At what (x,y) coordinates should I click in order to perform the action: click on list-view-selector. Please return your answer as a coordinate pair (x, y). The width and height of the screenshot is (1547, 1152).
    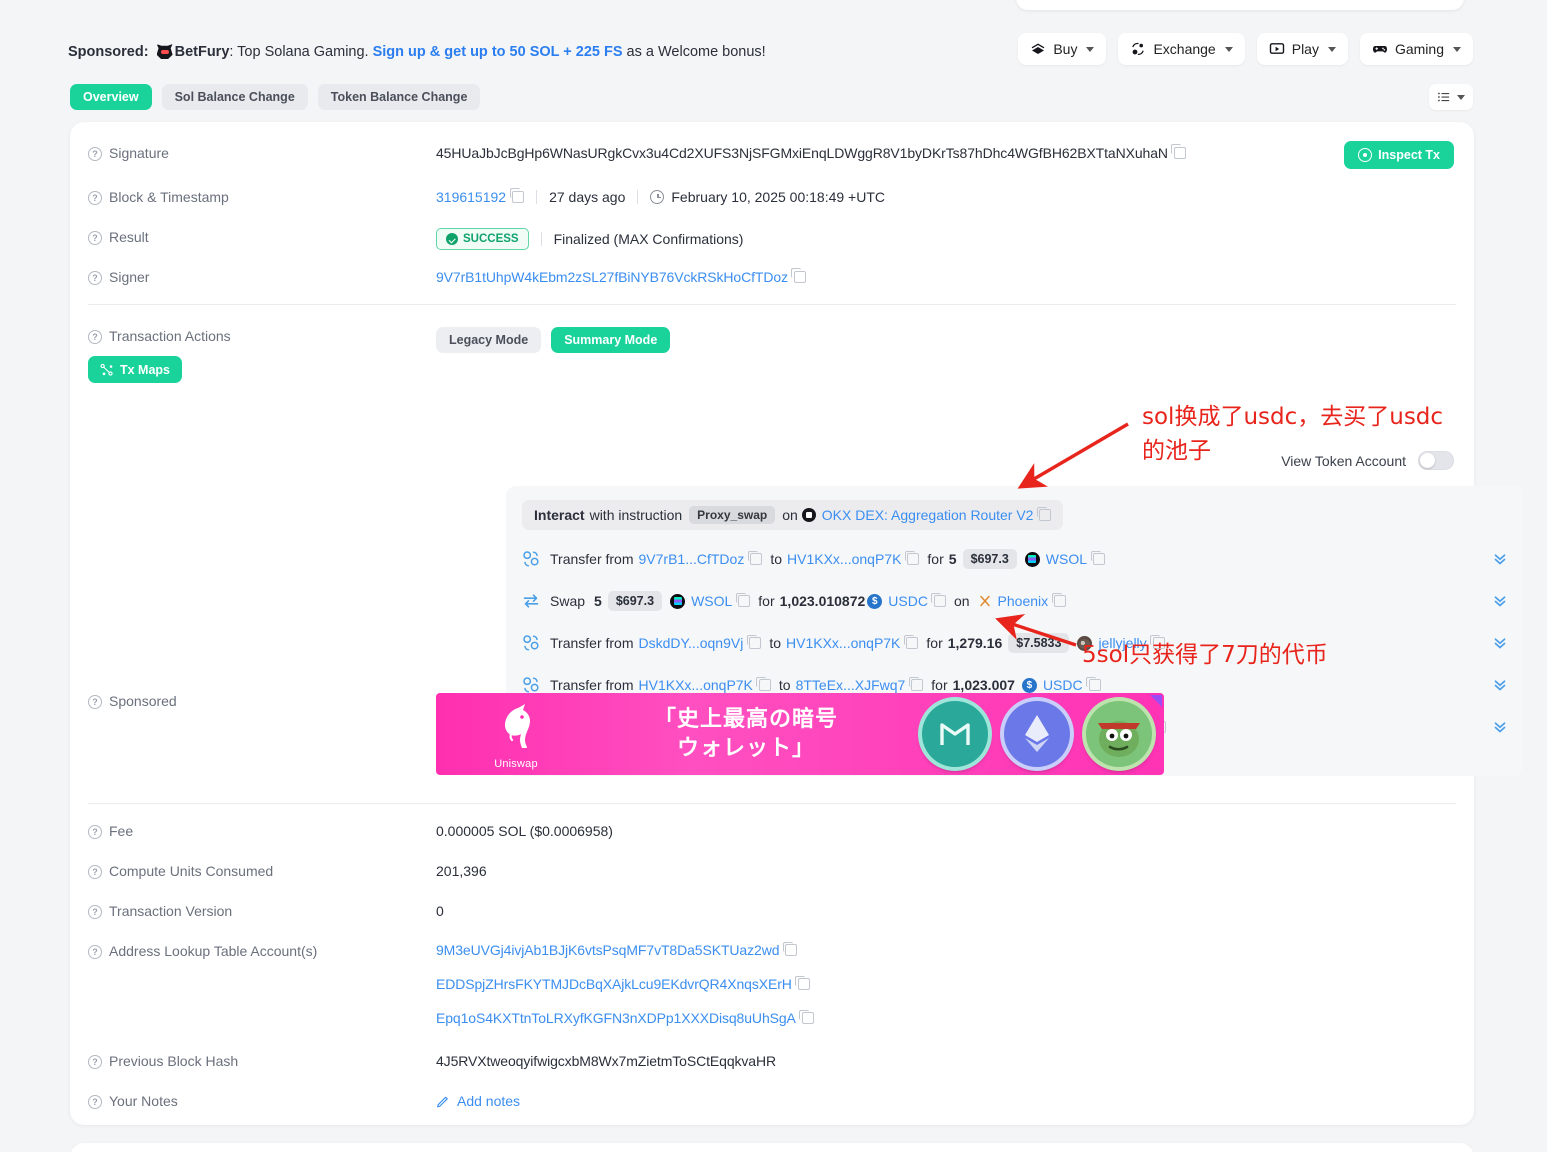
    Looking at the image, I should click on (1451, 97).